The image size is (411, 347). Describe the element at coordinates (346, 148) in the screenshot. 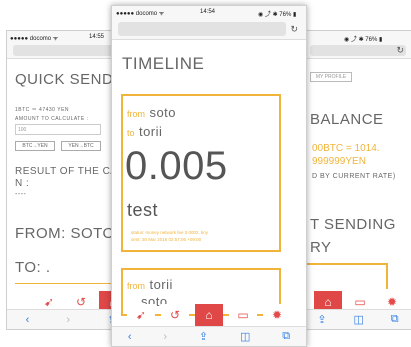

I see `balance-value: 00BTC = 1014.` at that location.